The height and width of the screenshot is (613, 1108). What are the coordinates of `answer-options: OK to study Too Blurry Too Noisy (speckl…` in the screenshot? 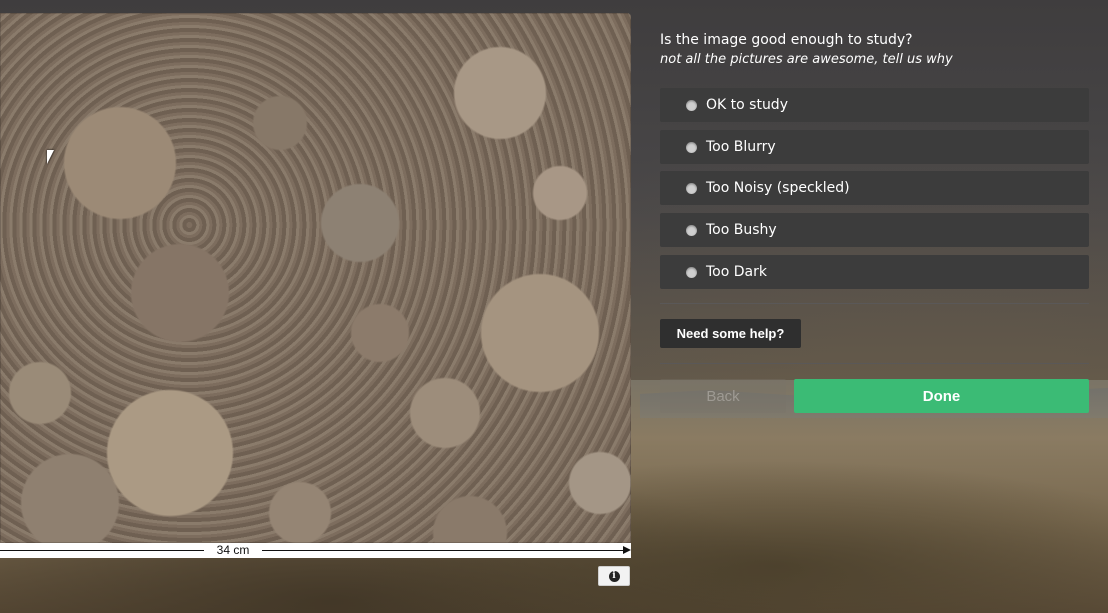 It's located at (874, 192).